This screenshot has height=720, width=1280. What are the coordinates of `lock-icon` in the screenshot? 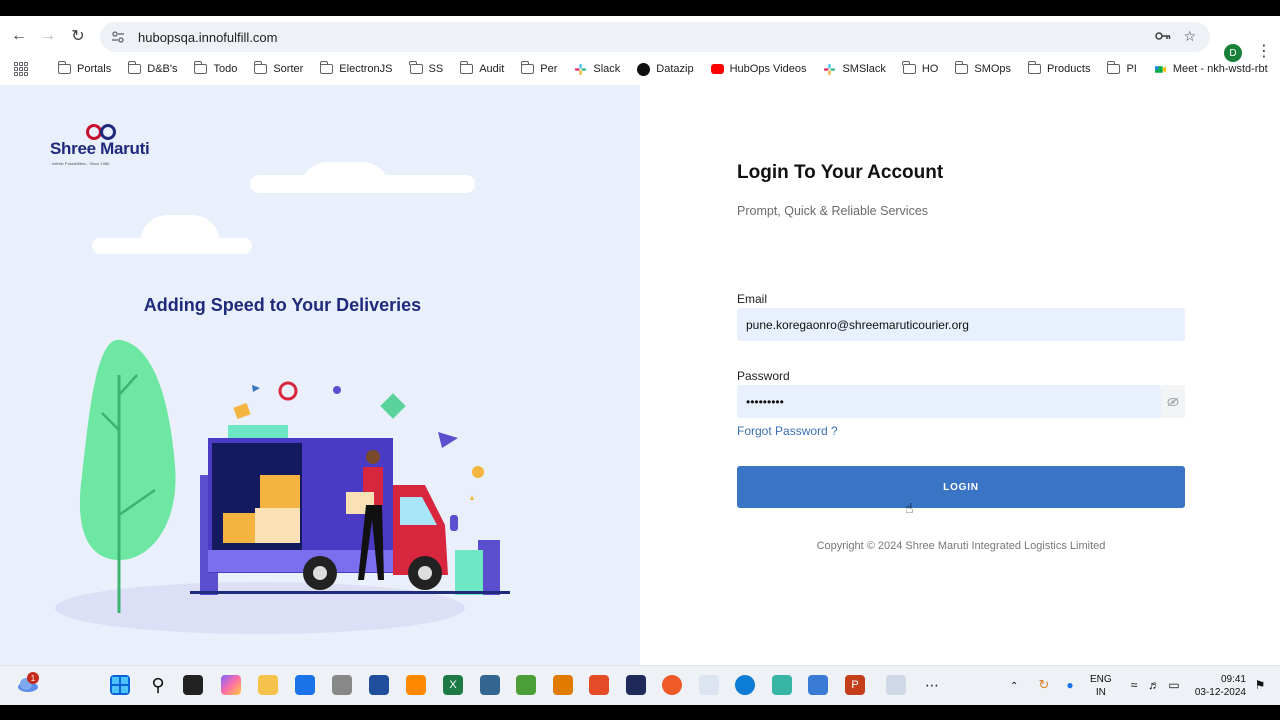 It's located at (636, 685).